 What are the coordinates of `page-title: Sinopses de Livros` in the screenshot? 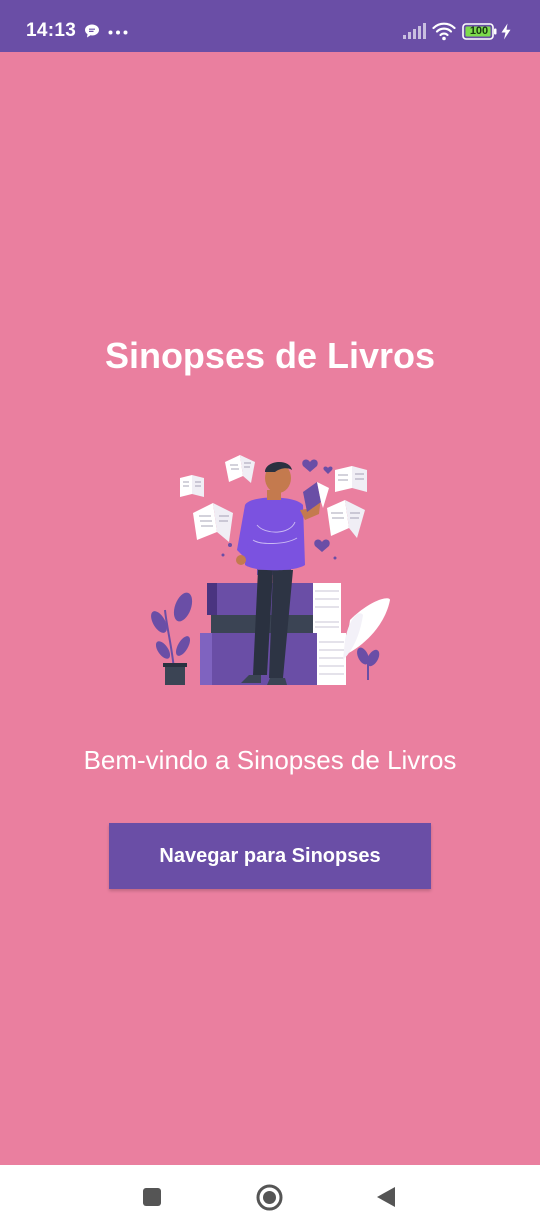 It's located at (270, 355).